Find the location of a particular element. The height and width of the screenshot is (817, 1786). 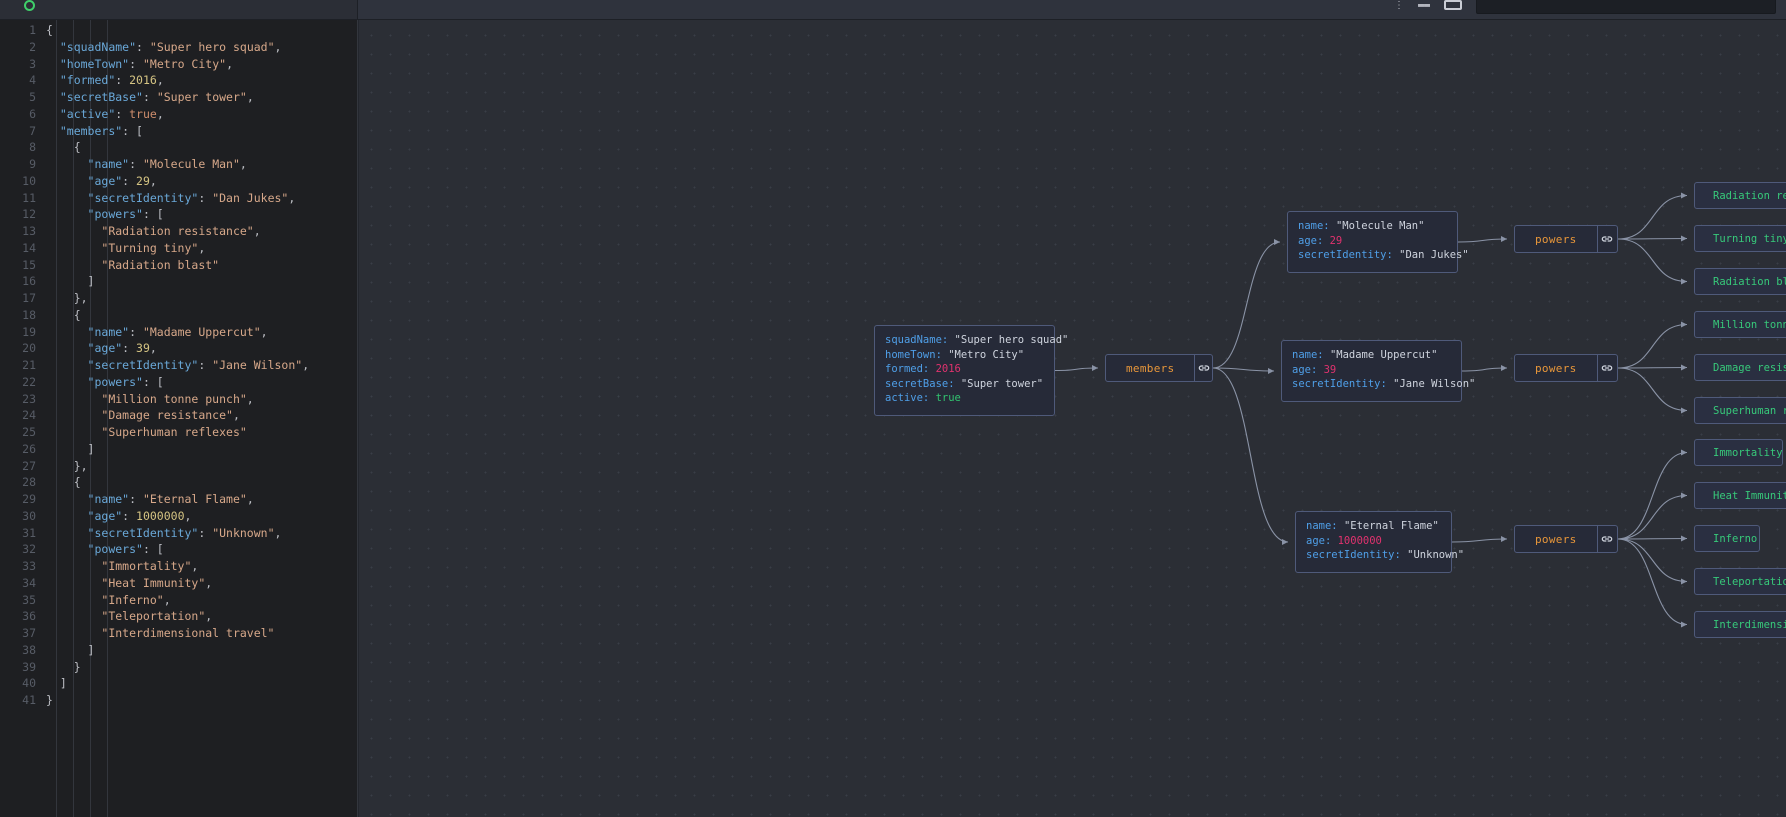

graph-leaf-node: Teleportation is located at coordinates (1740, 581).